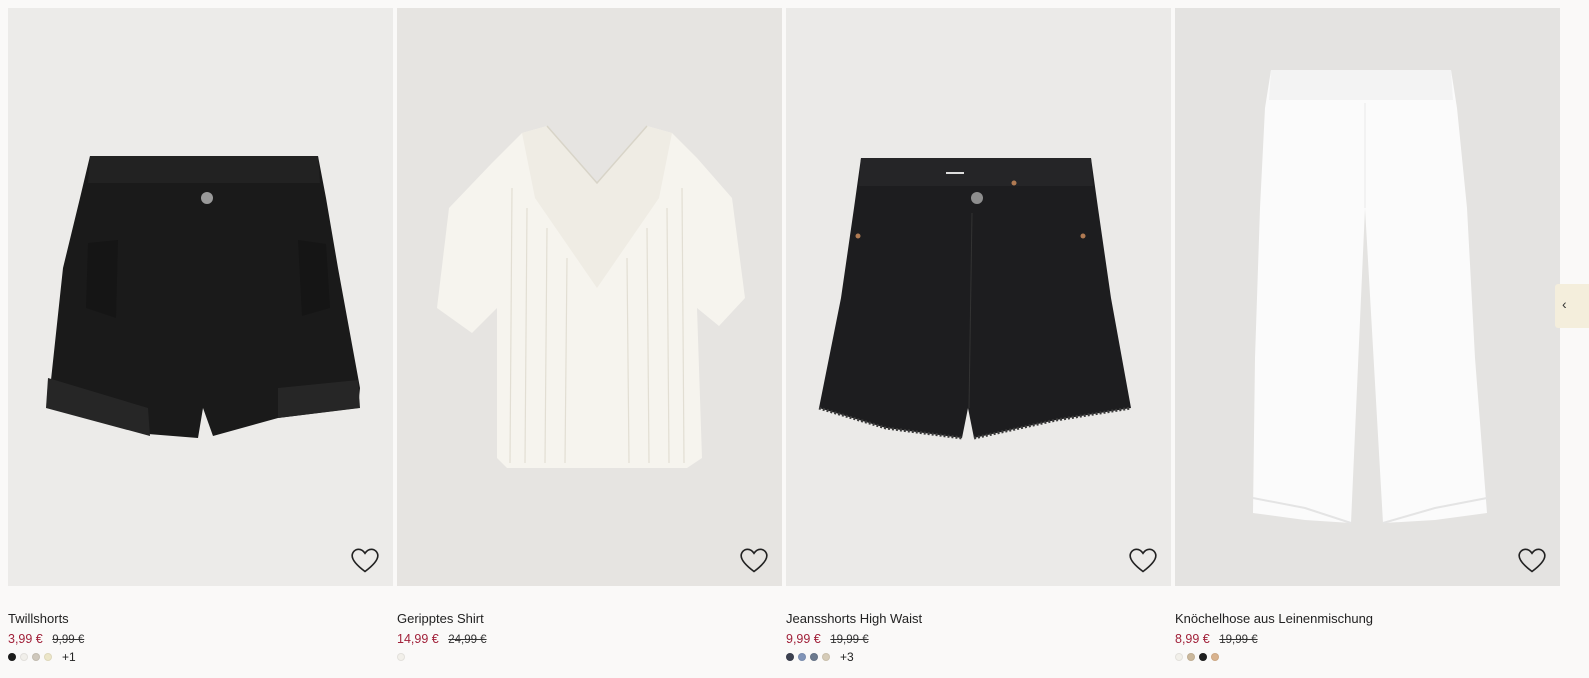  Describe the element at coordinates (589, 639) in the screenshot. I see `product-prices: 14,99 € 24,99 €` at that location.